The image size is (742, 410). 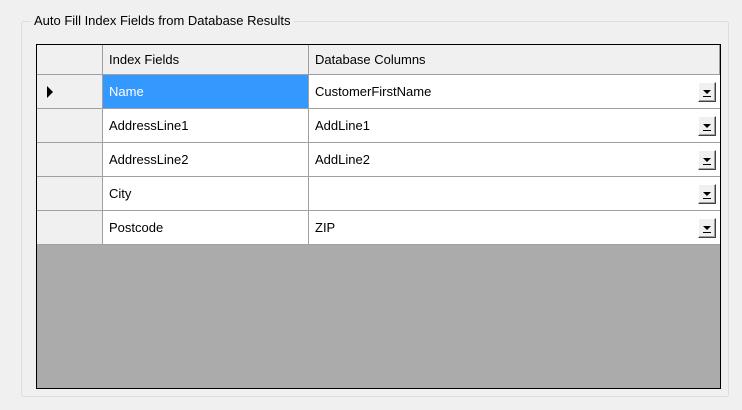 I want to click on table-row: Postcode ZIP, so click(x=378, y=228).